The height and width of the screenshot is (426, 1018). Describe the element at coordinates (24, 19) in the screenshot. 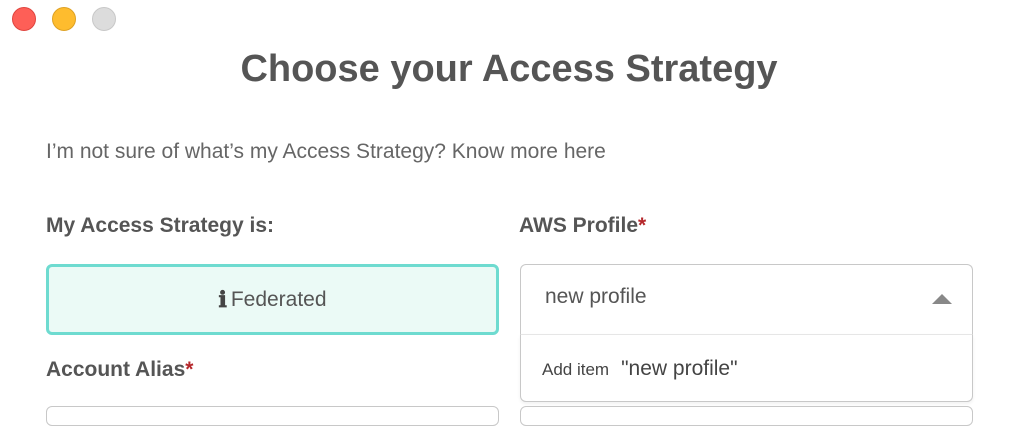

I see `window-close-button` at that location.